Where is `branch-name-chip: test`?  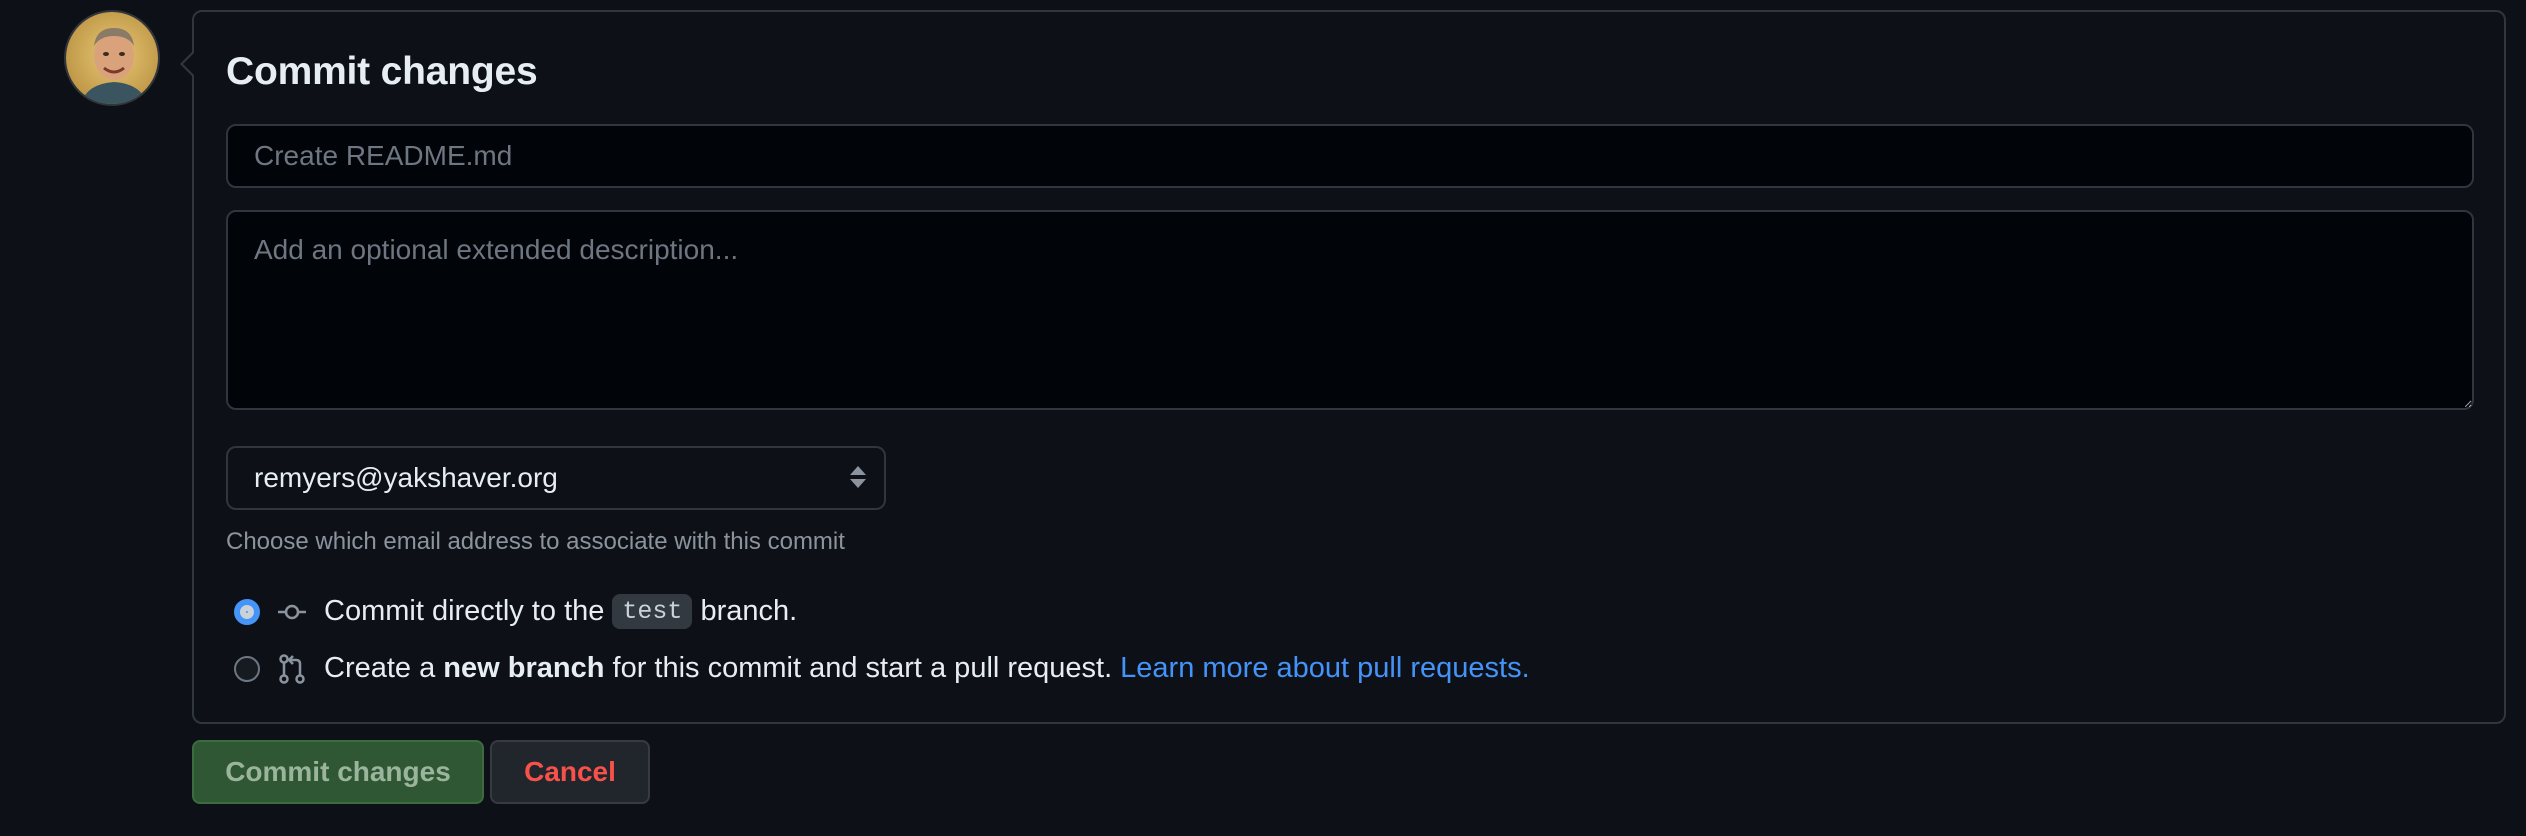
branch-name-chip: test is located at coordinates (652, 611).